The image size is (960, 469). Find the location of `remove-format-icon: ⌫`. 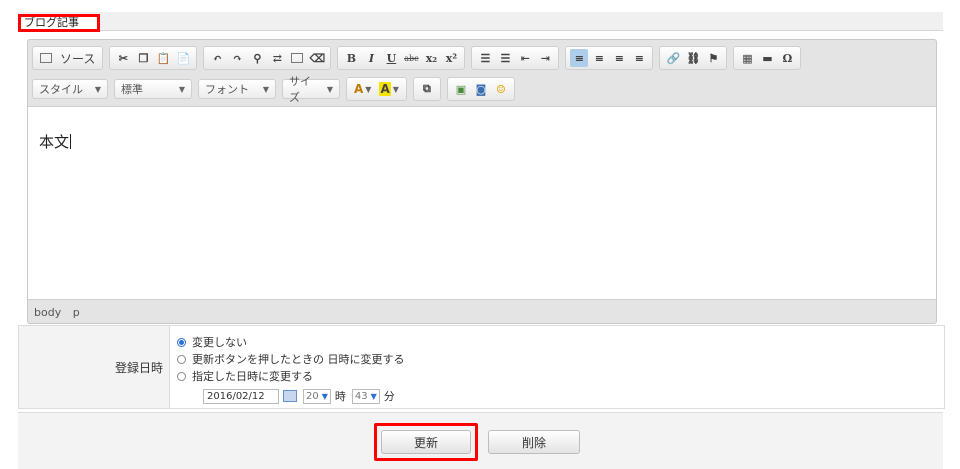

remove-format-icon: ⌫ is located at coordinates (317, 58).